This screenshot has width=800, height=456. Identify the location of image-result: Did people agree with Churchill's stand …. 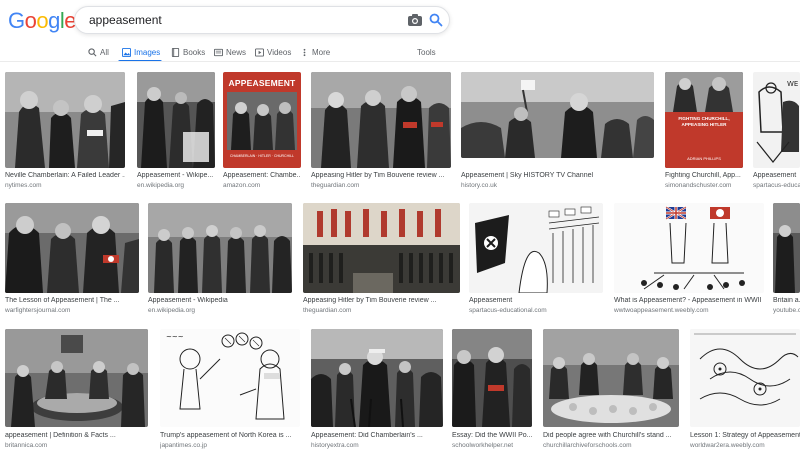
(611, 391).